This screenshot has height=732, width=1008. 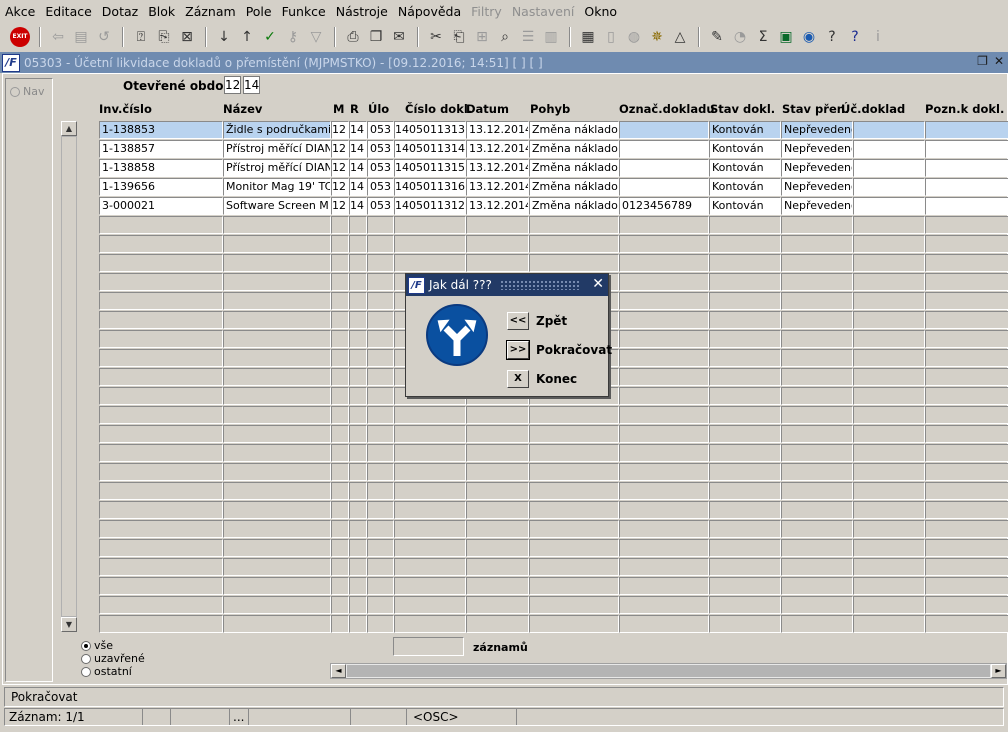 What do you see at coordinates (482, 37) in the screenshot?
I see `tree-icon: ⊞` at bounding box center [482, 37].